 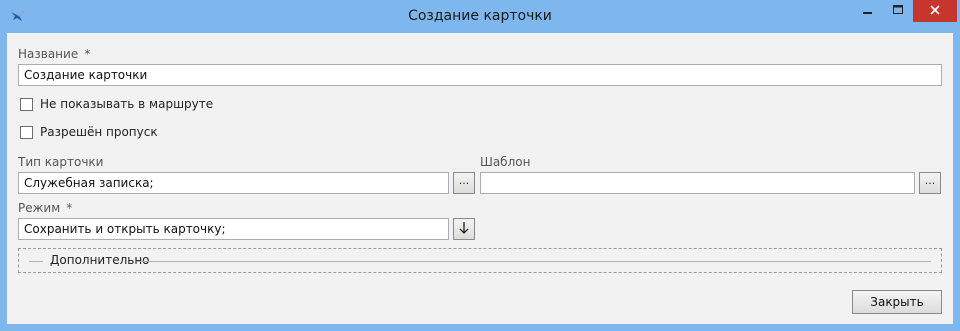 I want to click on close-icon, so click(x=935, y=11).